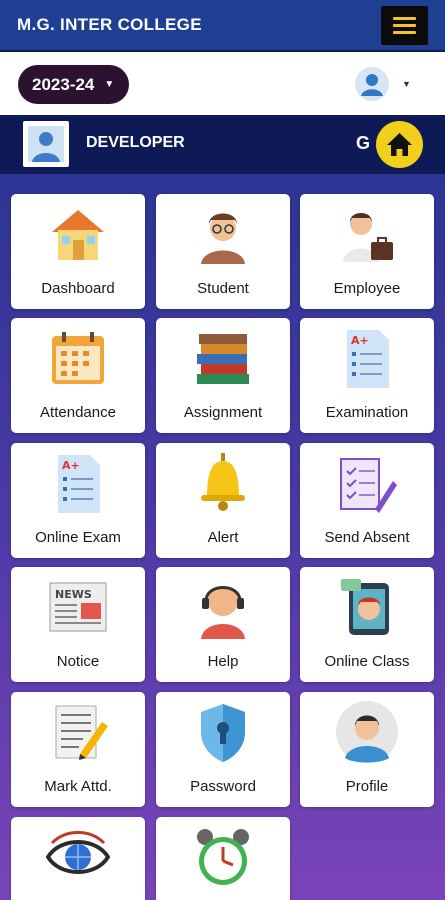  I want to click on tile-label: Send Absent, so click(367, 537).